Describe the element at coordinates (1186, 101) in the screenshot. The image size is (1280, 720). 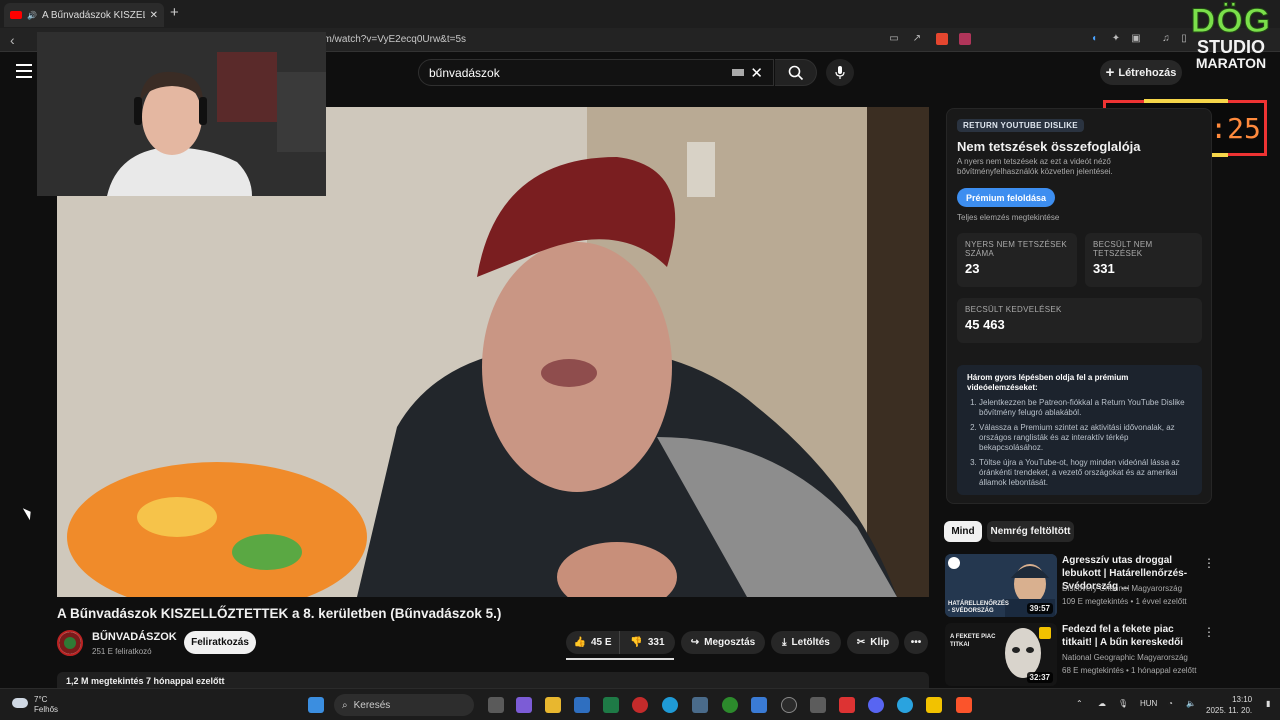
I see `timer-top-bar` at that location.